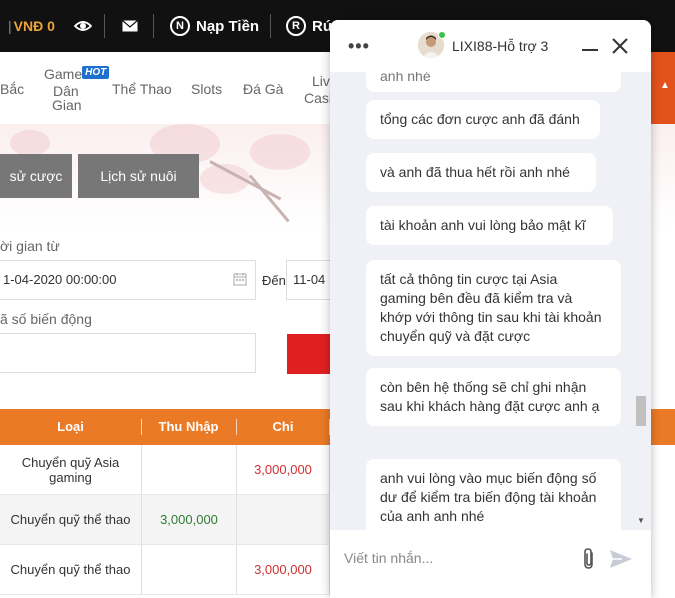 This screenshot has width=675, height=598. What do you see at coordinates (67, 105) in the screenshot?
I see `nav-item-label: Gian` at bounding box center [67, 105].